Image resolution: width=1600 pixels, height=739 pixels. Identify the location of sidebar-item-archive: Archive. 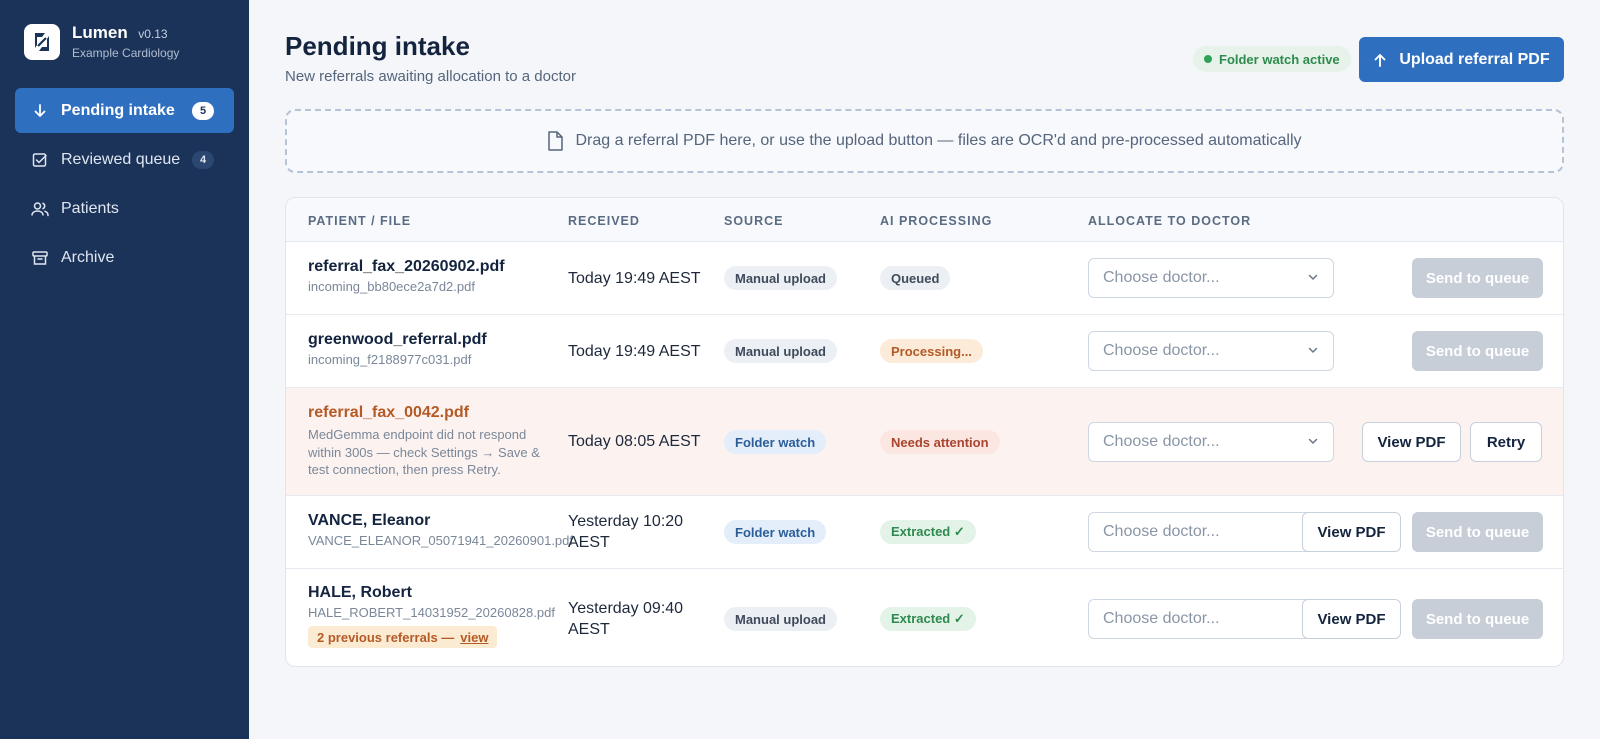
(124, 257).